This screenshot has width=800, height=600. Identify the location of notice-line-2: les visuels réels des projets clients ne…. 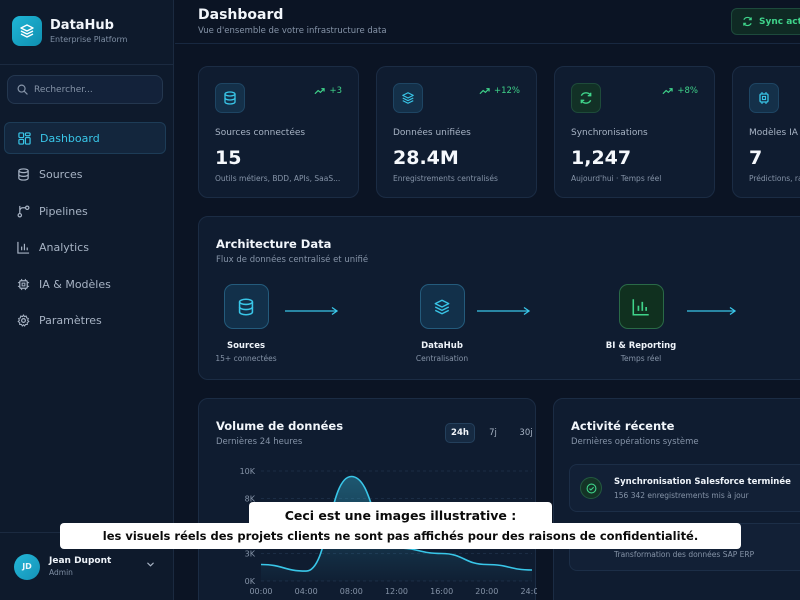
(400, 536).